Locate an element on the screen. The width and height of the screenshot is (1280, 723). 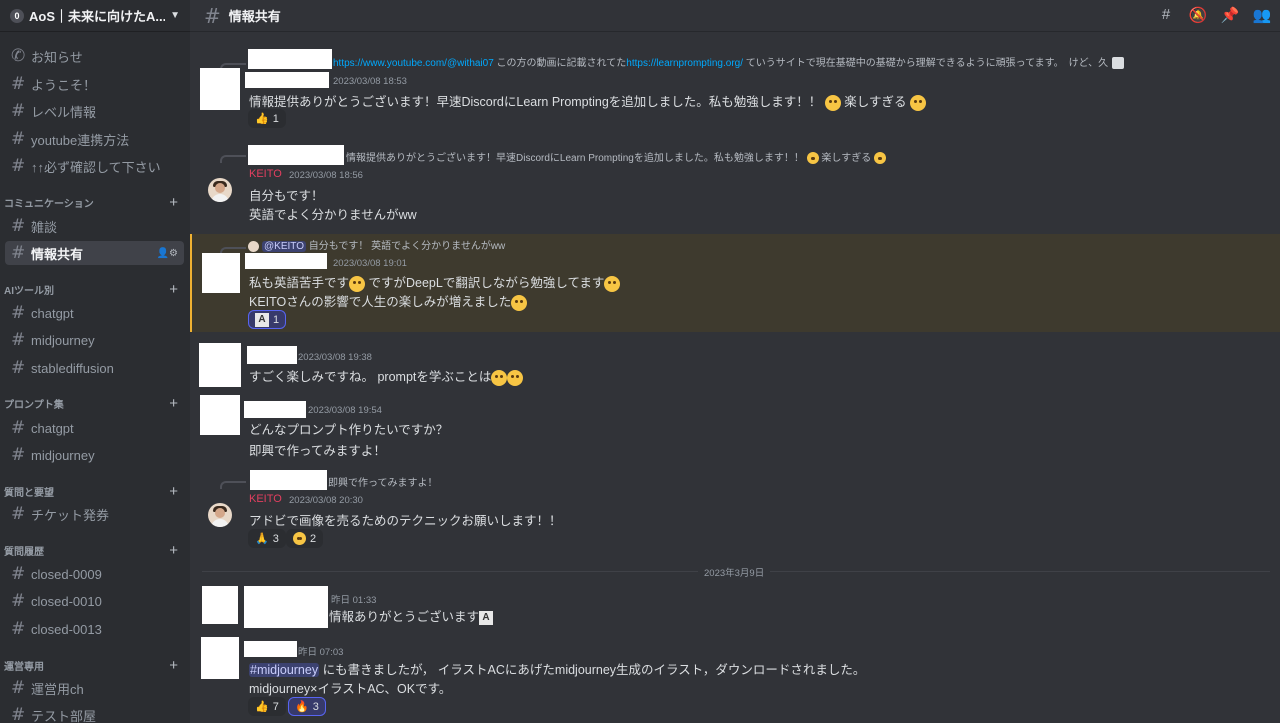
category-history: 質問履歴 + is located at coordinates (94, 550).